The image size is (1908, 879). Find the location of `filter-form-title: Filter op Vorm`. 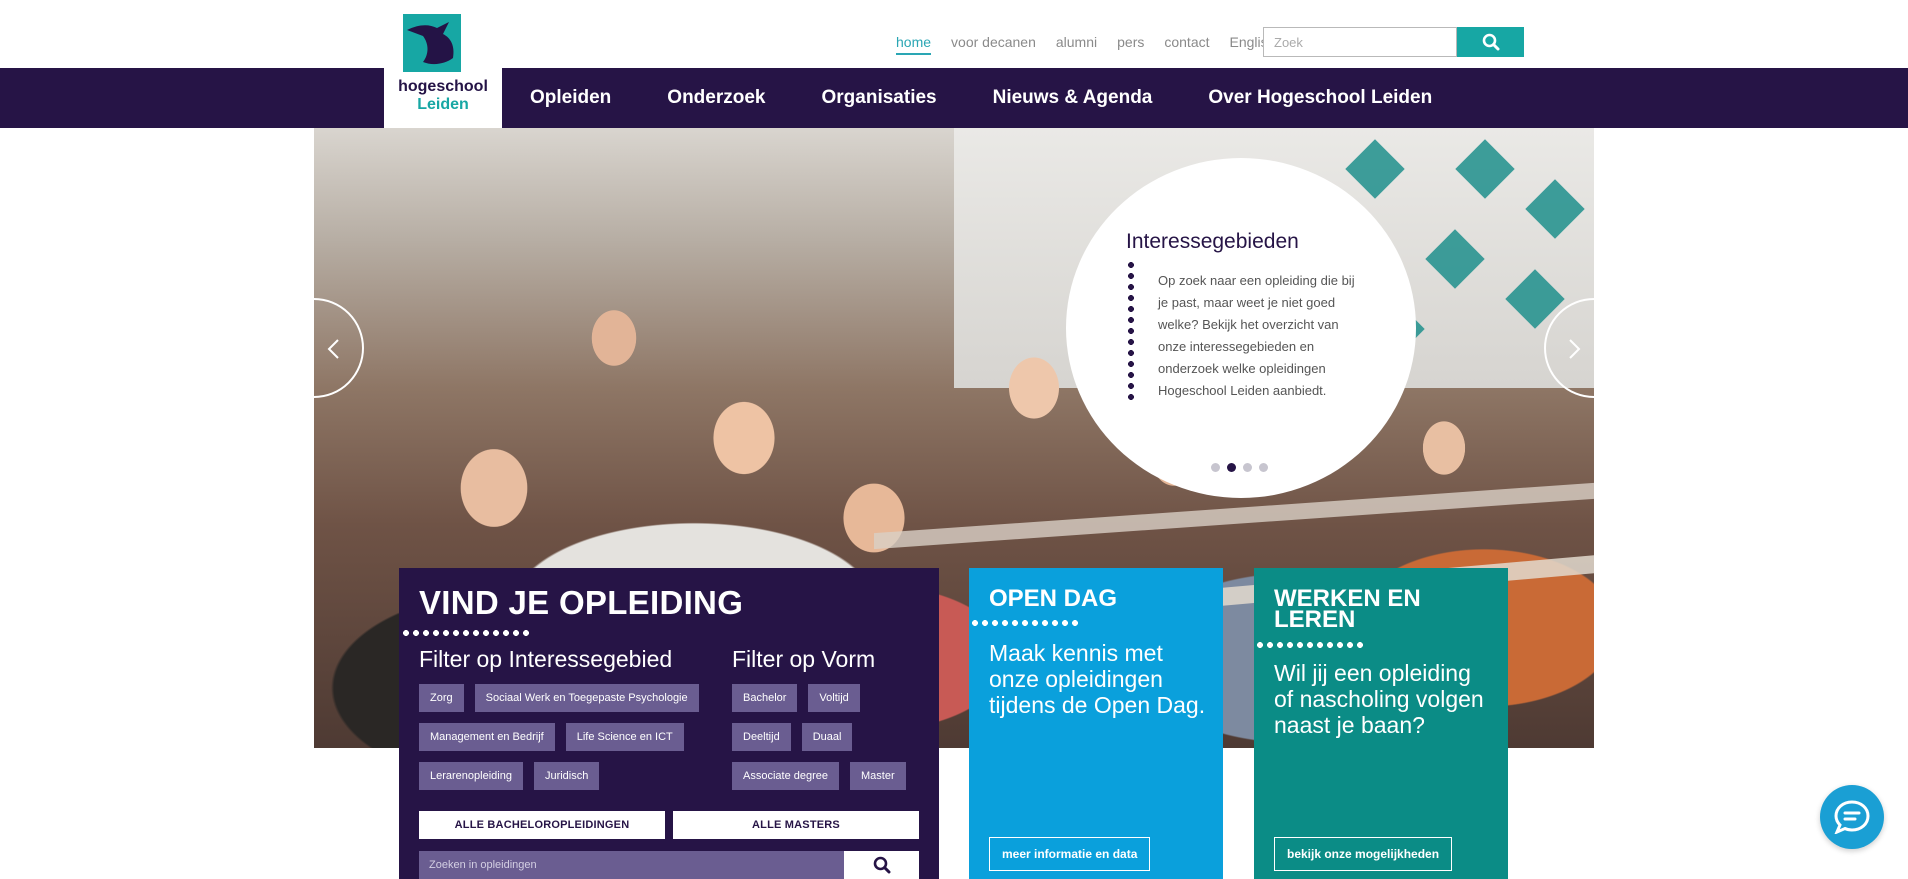

filter-form-title: Filter op Vorm is located at coordinates (804, 659).